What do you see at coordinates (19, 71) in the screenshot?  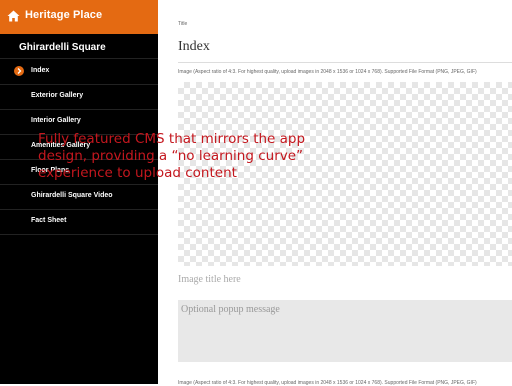 I see `active-arrow-icon` at bounding box center [19, 71].